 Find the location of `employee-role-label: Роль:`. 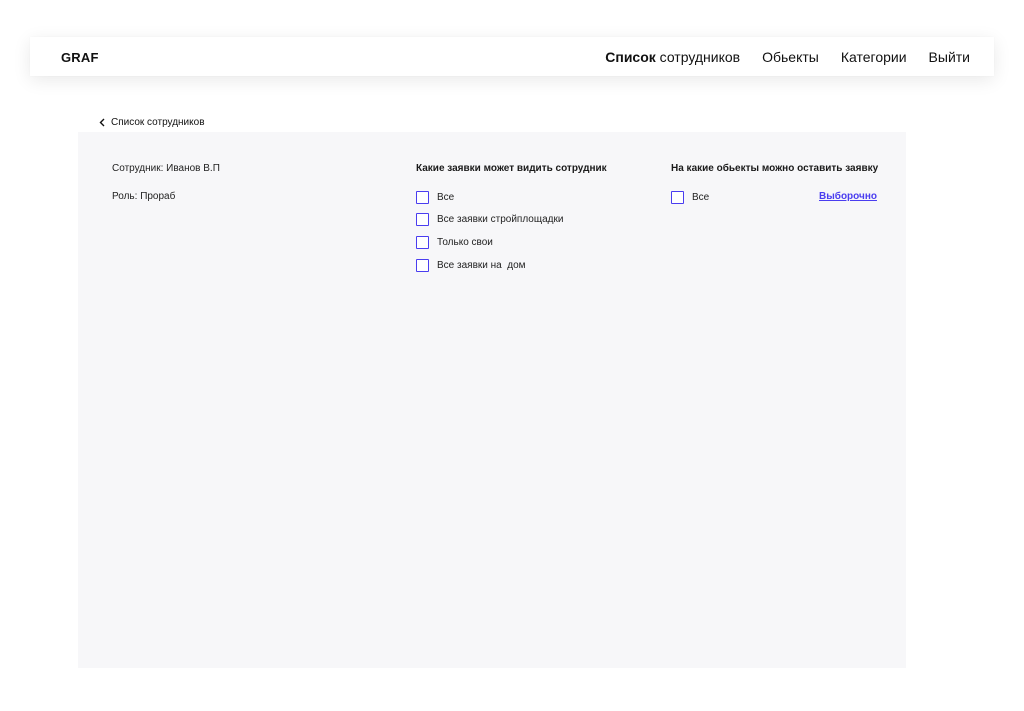

employee-role-label: Роль: is located at coordinates (125, 196).